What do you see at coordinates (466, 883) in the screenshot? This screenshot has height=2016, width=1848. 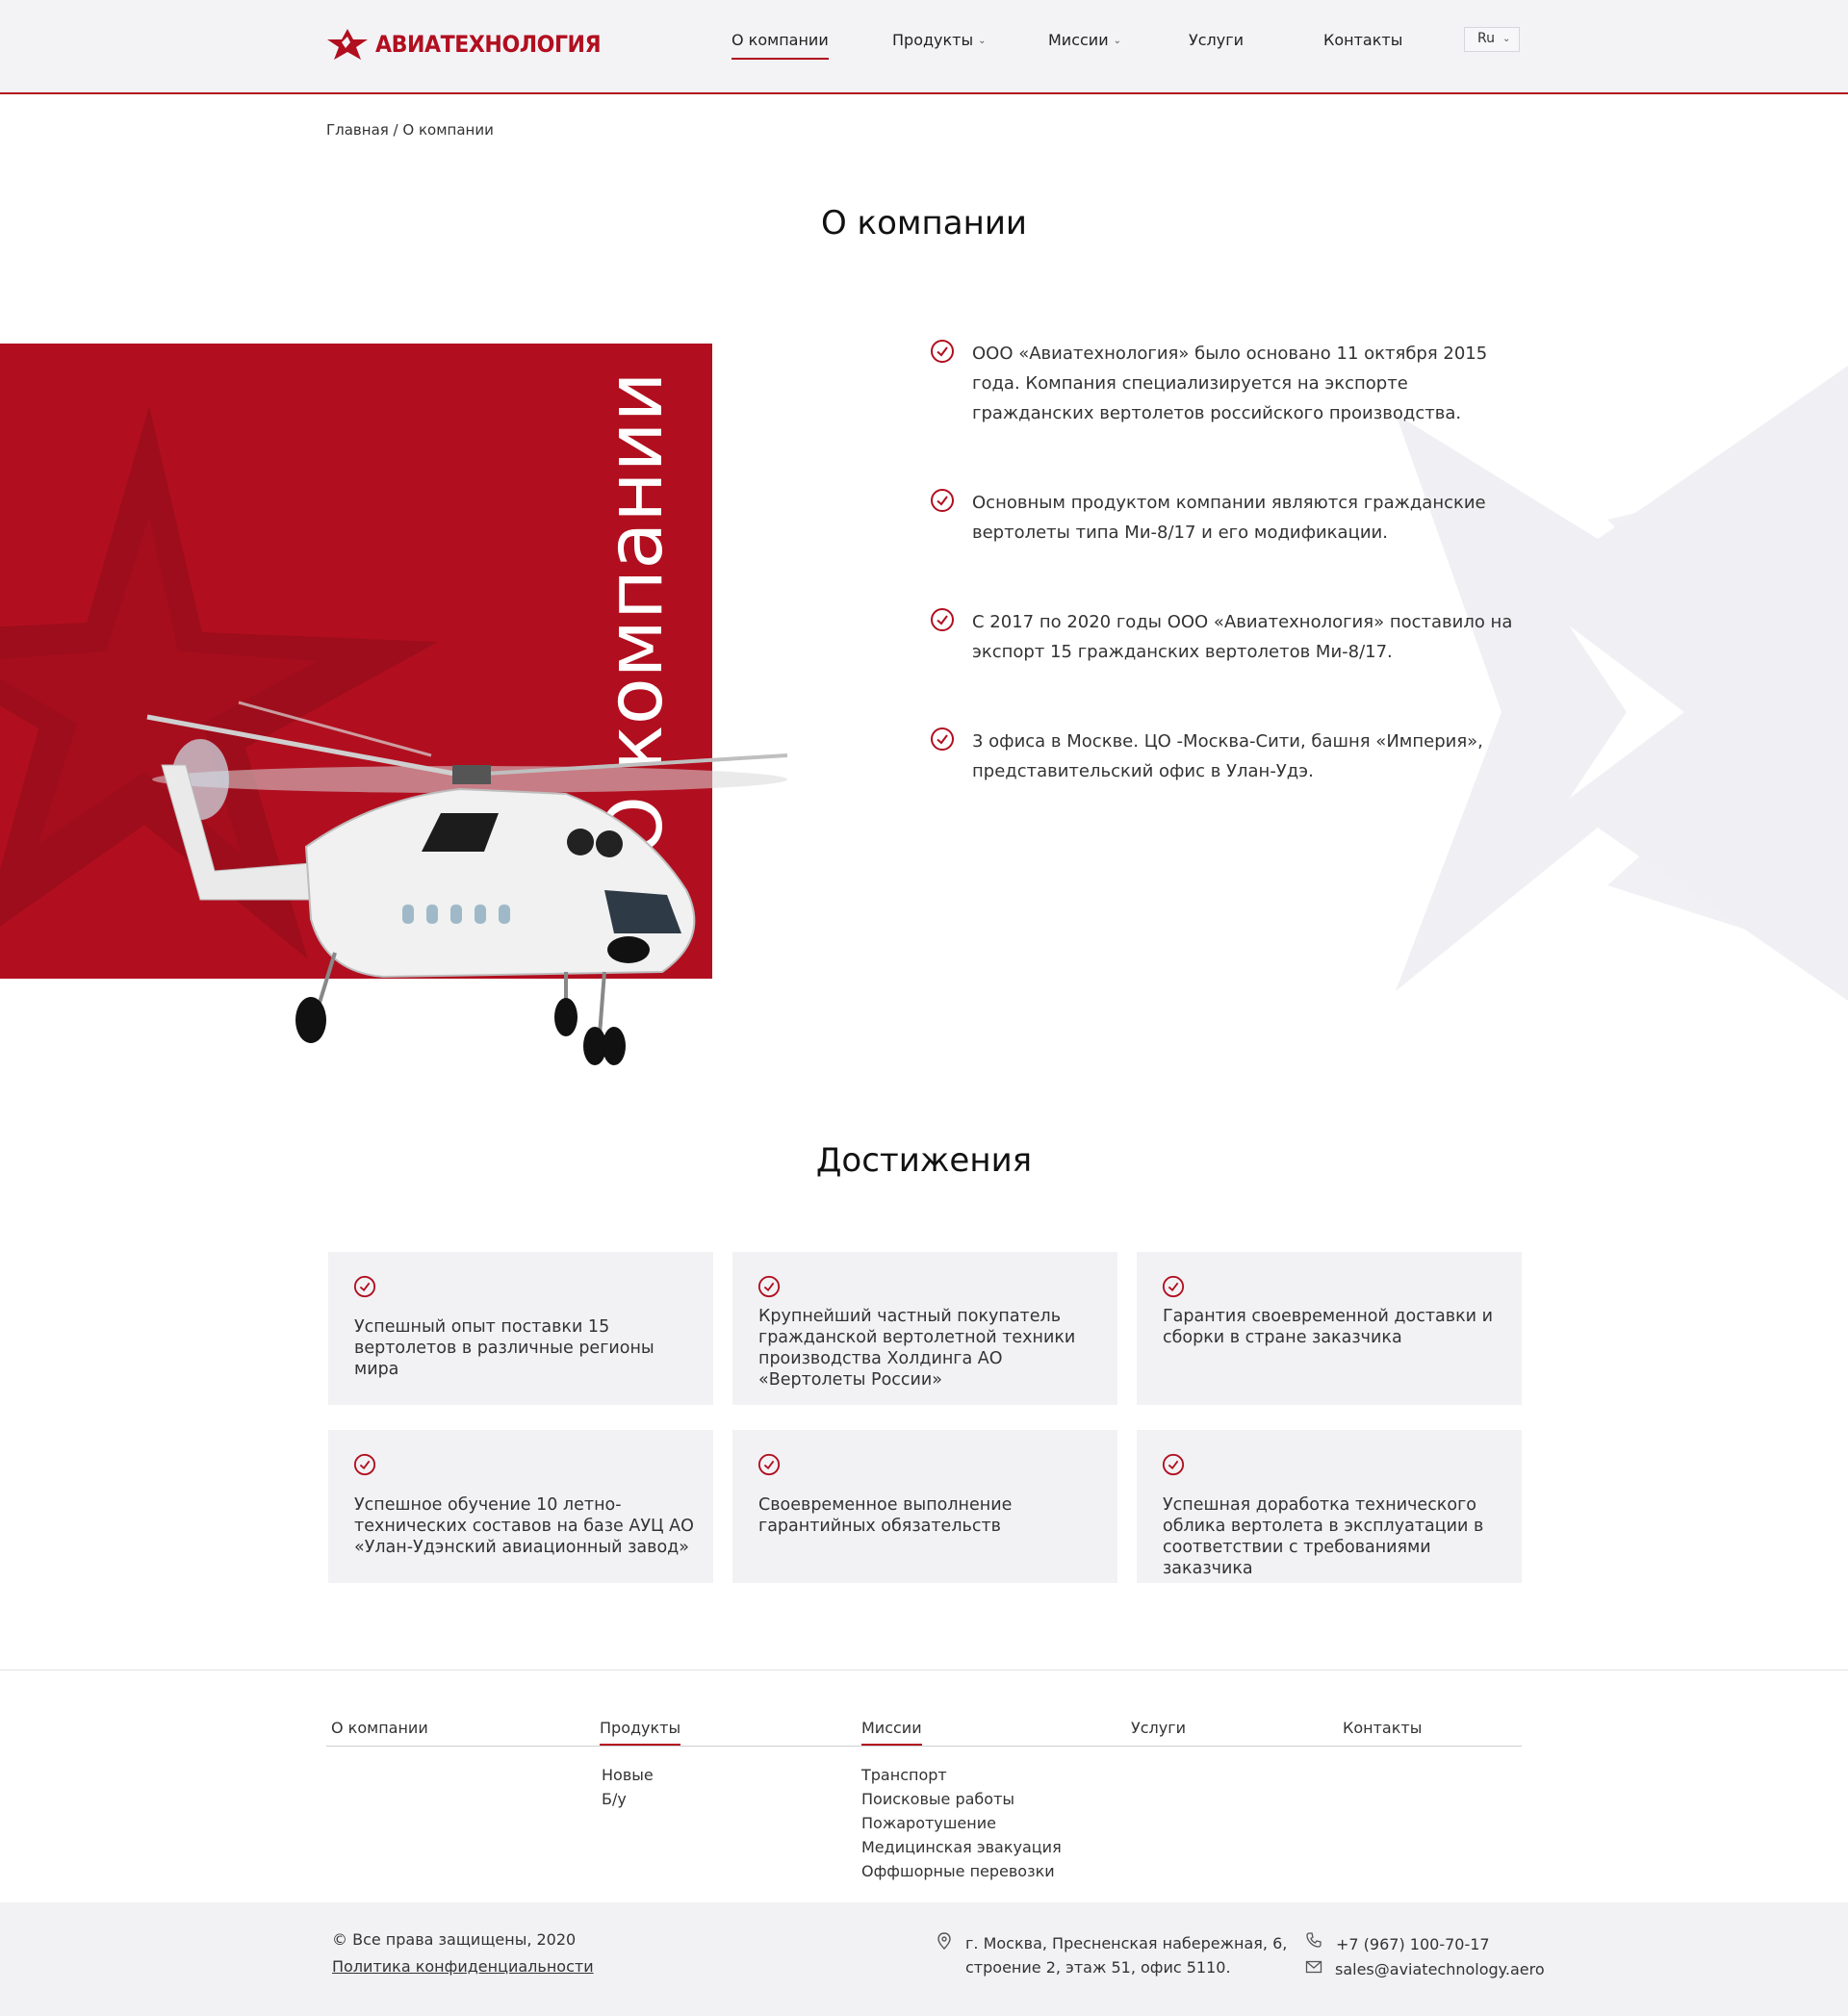 I see `helicopter-image` at bounding box center [466, 883].